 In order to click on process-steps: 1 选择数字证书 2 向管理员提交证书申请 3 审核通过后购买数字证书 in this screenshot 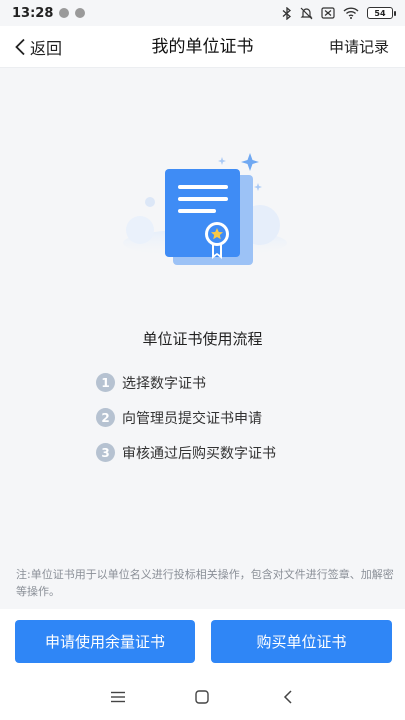, I will do `click(186, 417)`.